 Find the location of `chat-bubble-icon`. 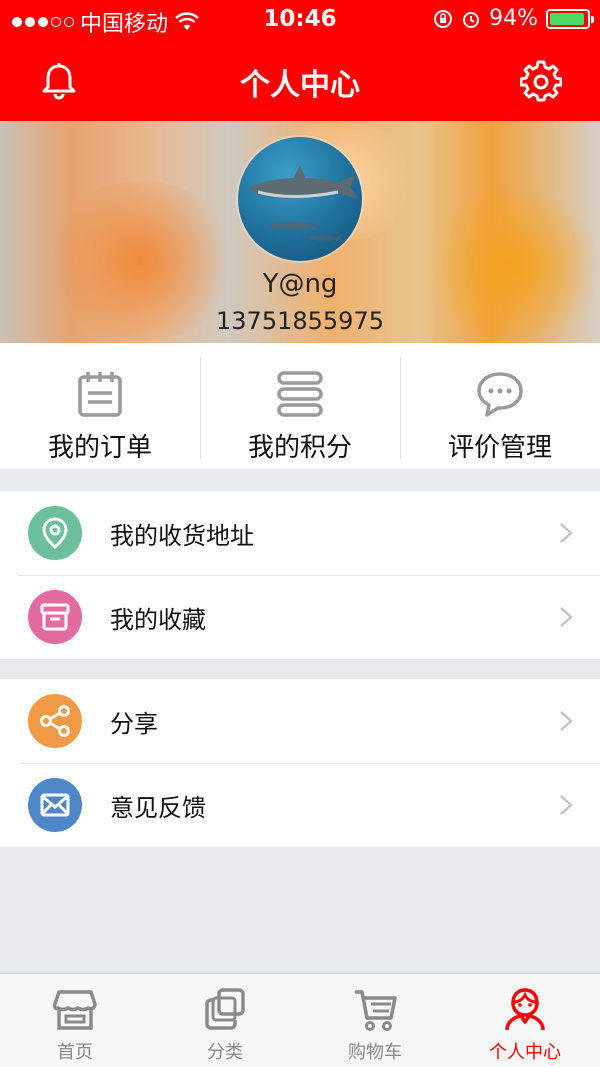

chat-bubble-icon is located at coordinates (500, 394).